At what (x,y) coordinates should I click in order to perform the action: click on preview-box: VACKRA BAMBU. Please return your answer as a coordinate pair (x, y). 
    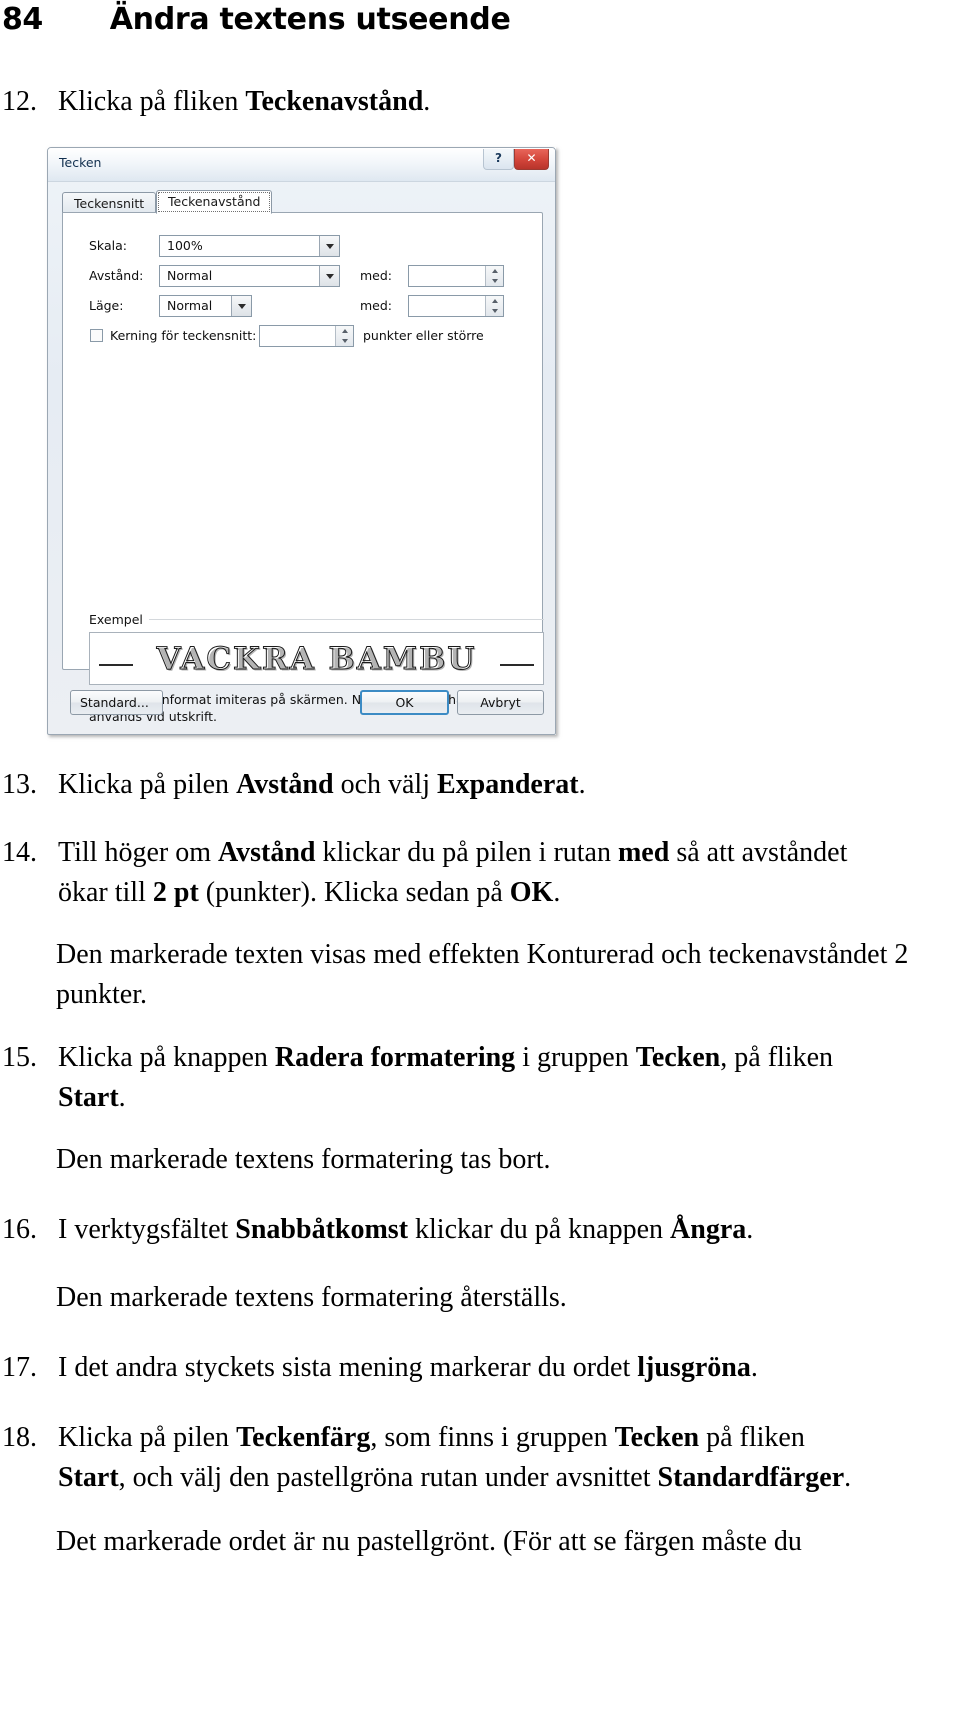
    Looking at the image, I should click on (316, 658).